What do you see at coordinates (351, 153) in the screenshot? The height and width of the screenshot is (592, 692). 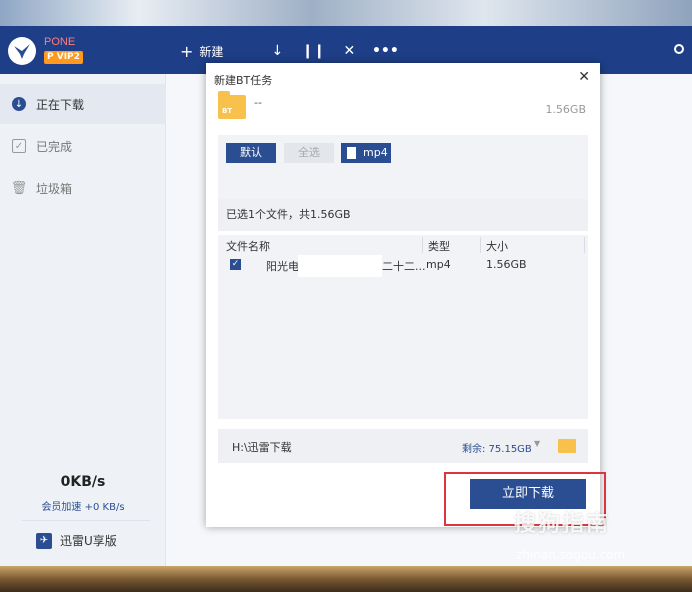 I see `file-icon` at bounding box center [351, 153].